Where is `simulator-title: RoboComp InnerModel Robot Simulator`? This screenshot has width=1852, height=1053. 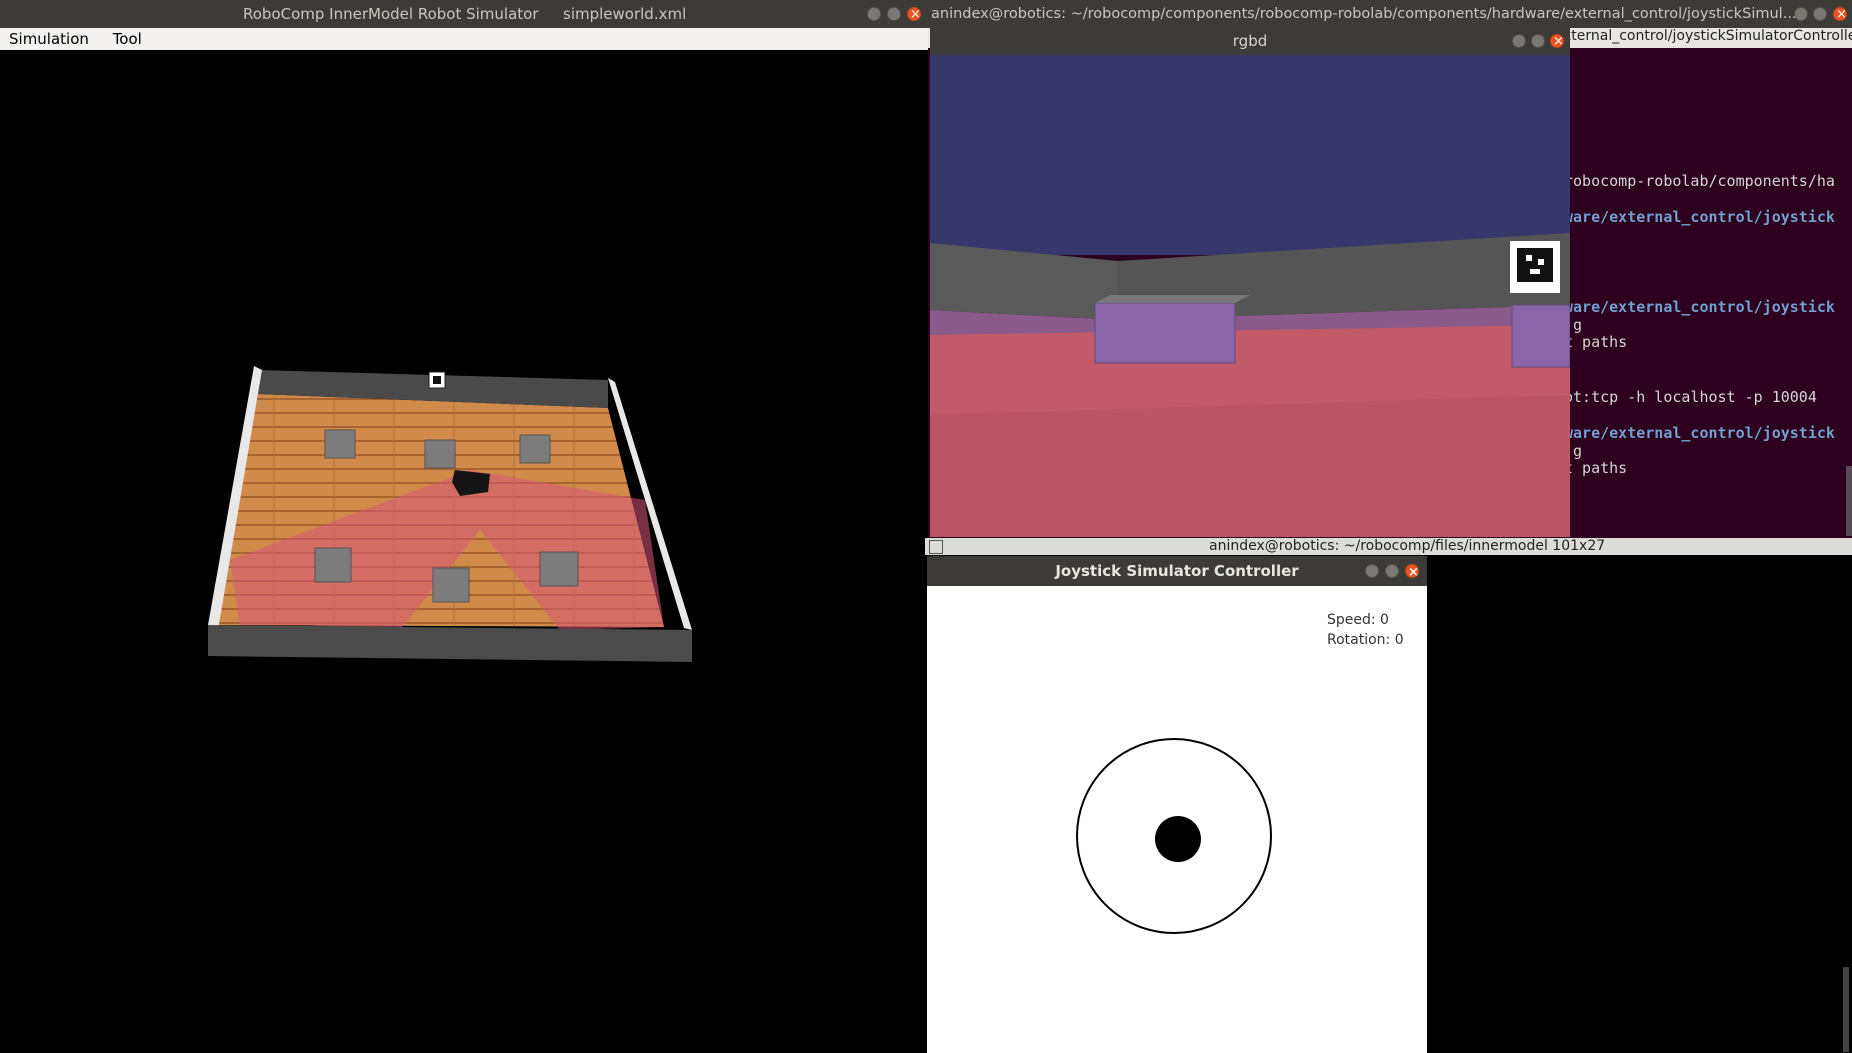 simulator-title: RoboComp InnerModel Robot Simulator is located at coordinates (391, 14).